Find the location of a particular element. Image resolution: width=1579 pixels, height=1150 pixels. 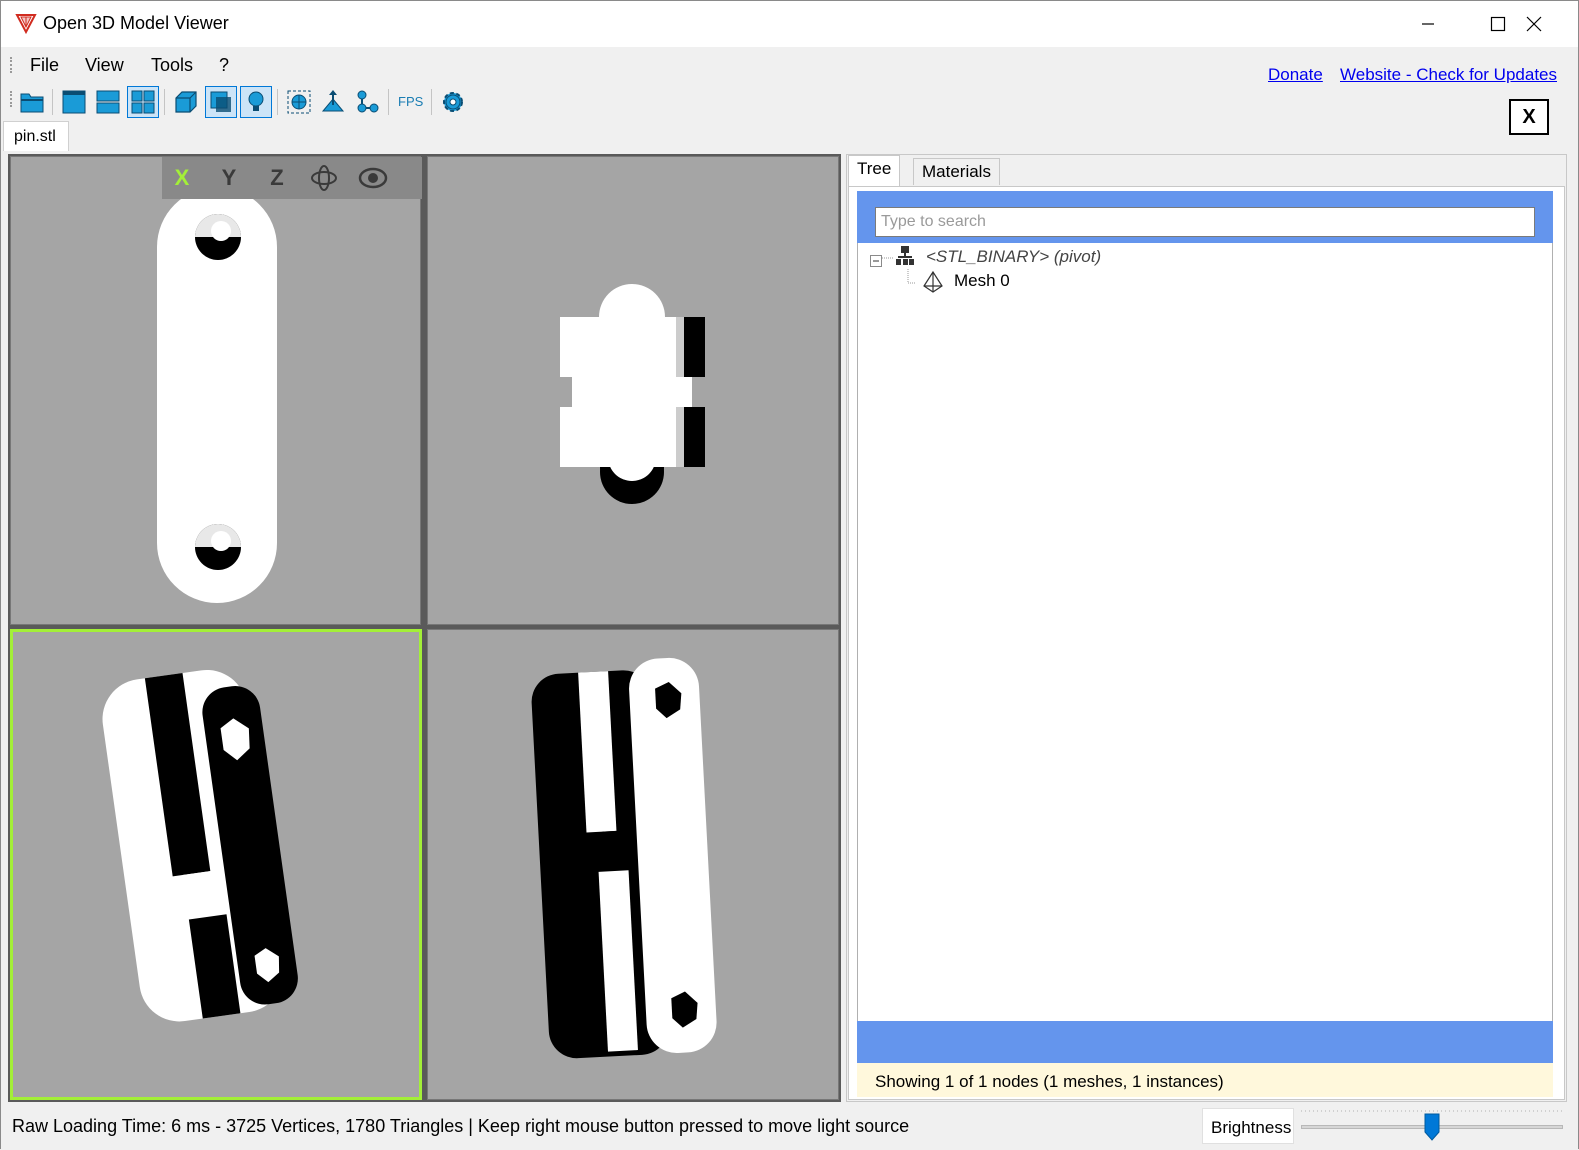

two-view-button is located at coordinates (108, 102).